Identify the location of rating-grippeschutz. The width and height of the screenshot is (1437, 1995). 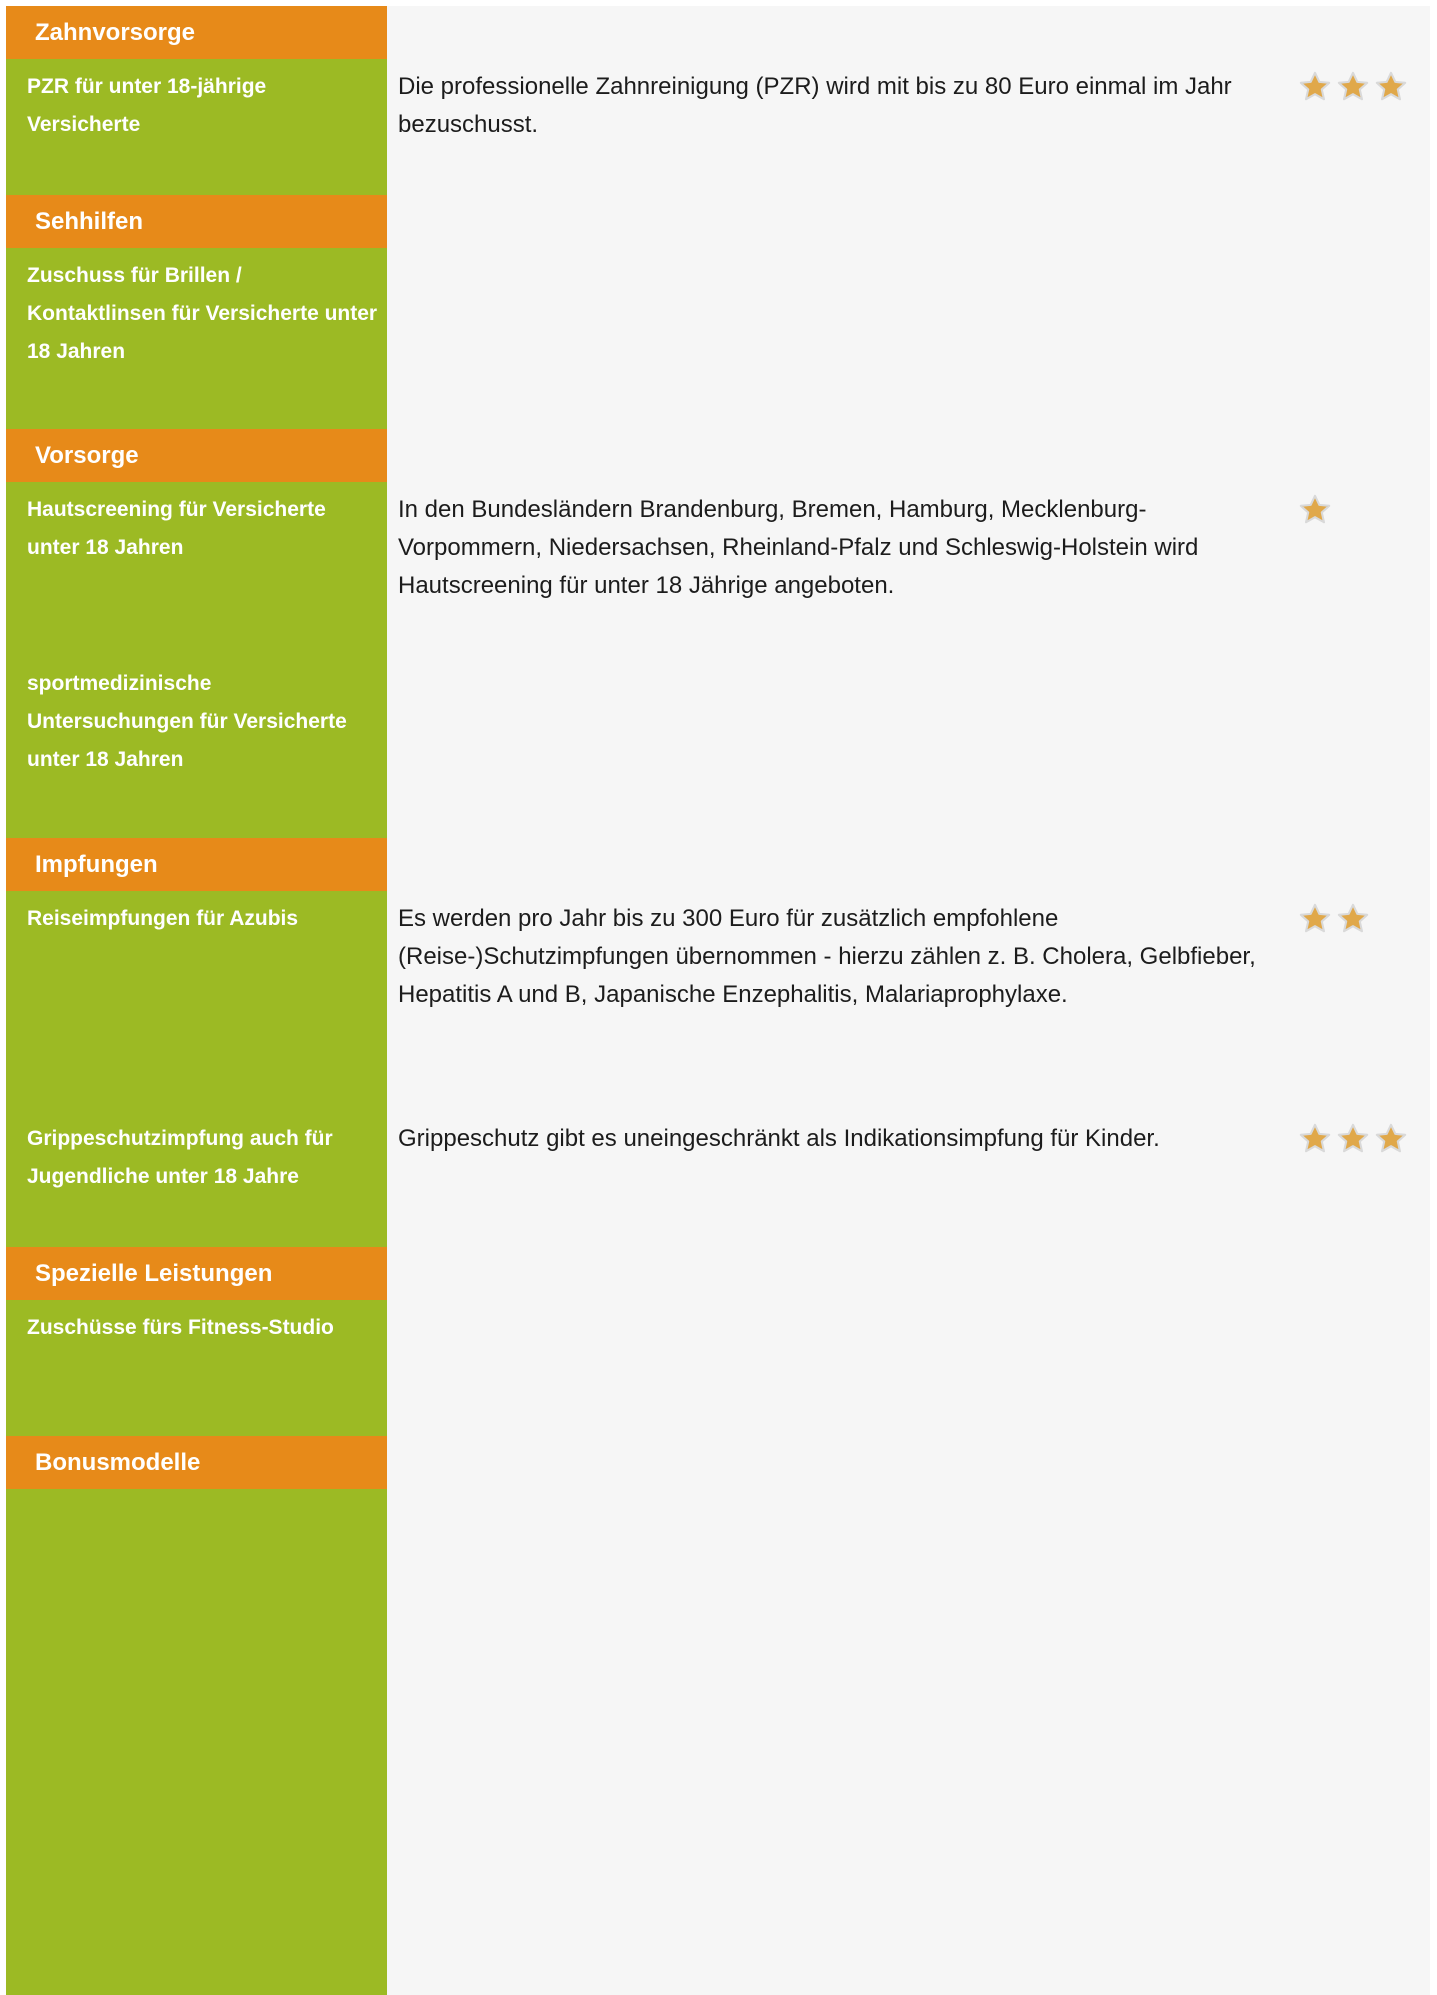
(1353, 1139).